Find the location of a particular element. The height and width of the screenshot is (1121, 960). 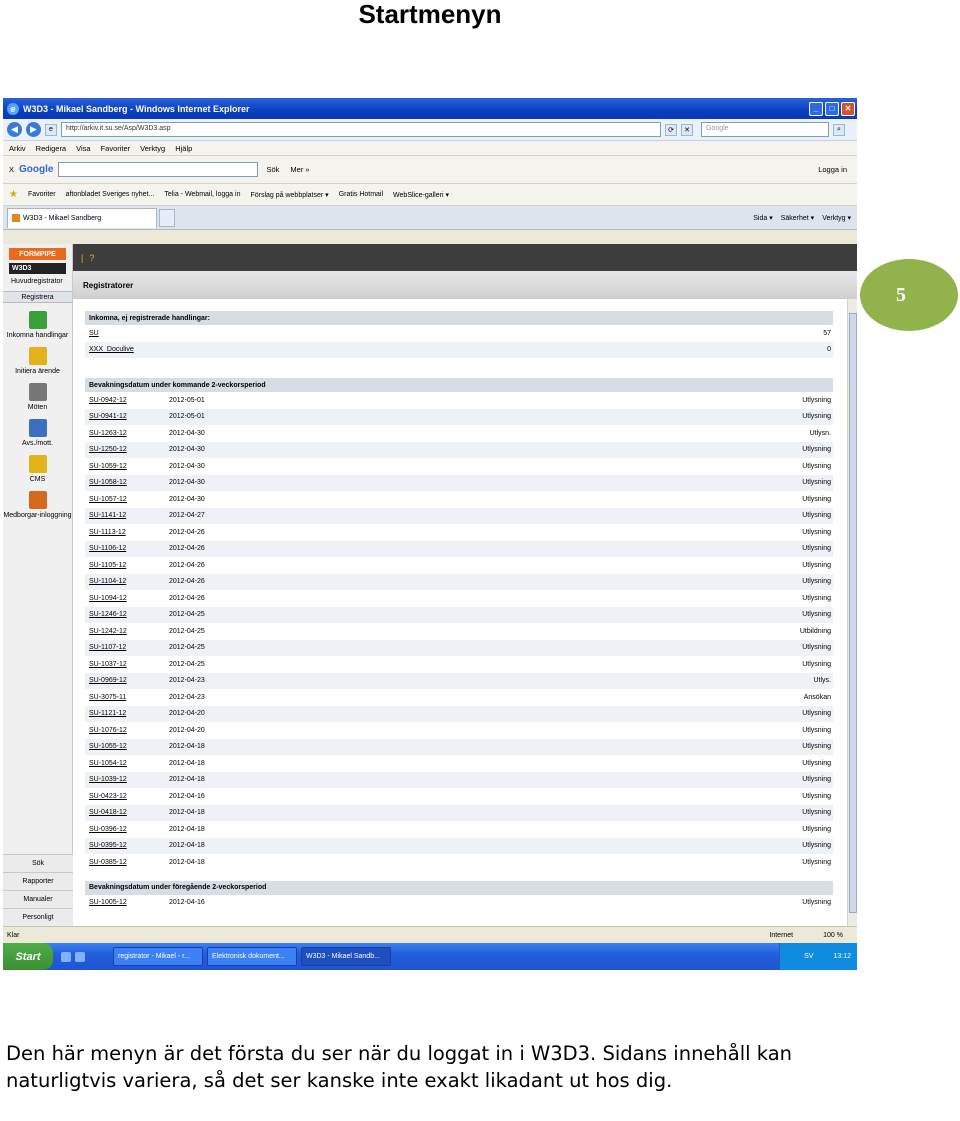

close-button: ✕ is located at coordinates (848, 108).